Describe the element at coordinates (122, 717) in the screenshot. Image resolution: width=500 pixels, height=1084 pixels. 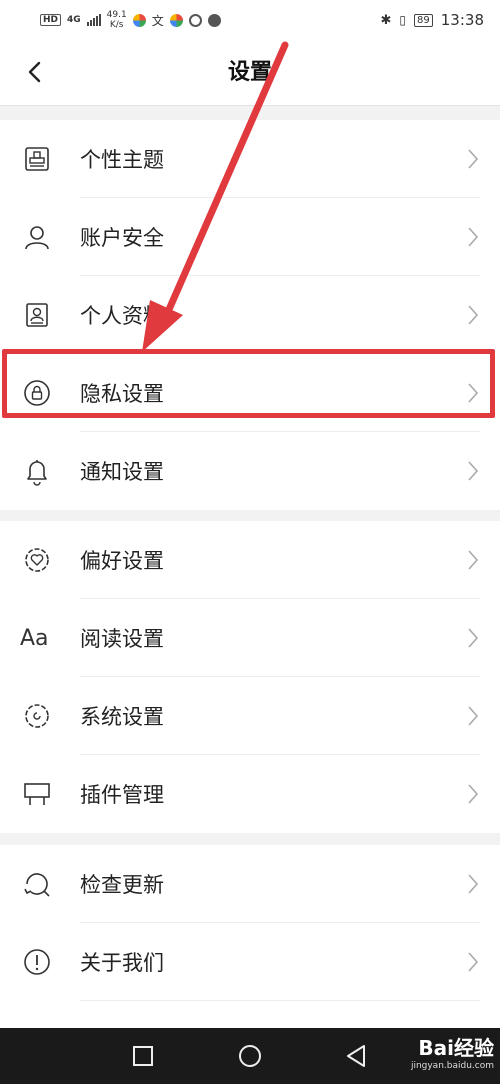
I see `settings-item-label: 系统设置` at that location.